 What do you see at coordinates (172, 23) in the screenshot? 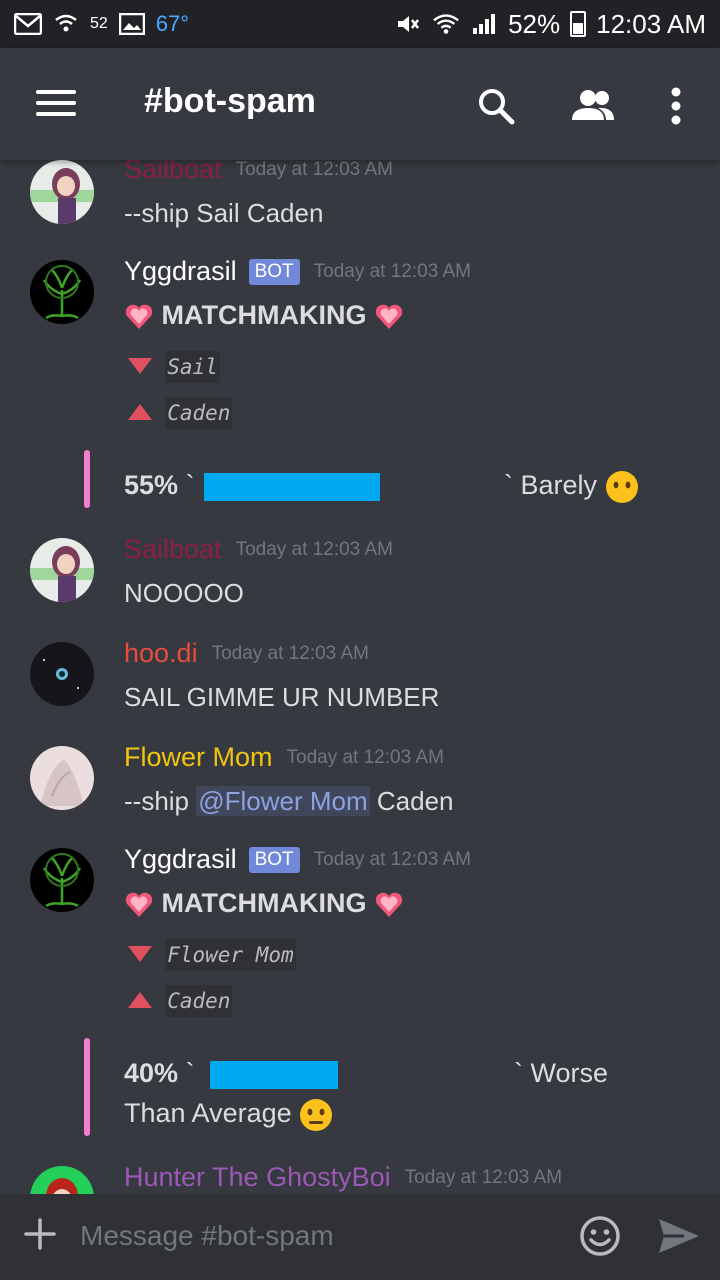
I see `temperature: 67°` at bounding box center [172, 23].